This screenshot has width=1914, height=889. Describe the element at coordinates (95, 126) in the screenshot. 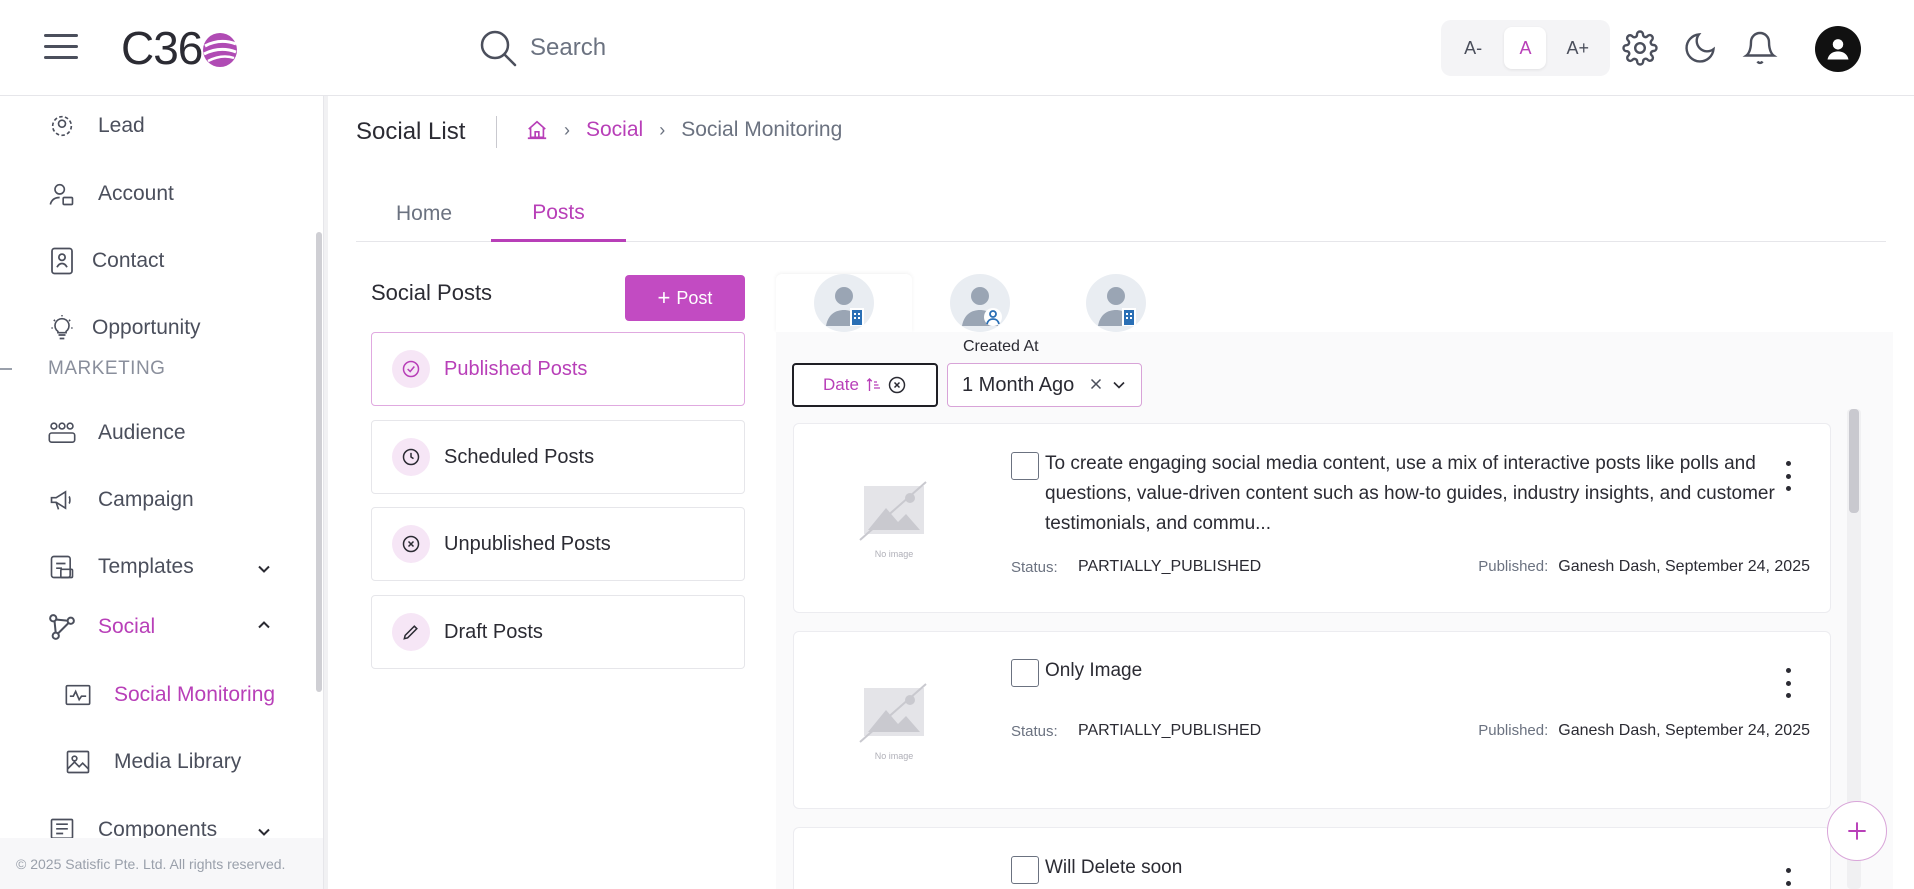

I see `sidebar-item-lead: Lead` at that location.